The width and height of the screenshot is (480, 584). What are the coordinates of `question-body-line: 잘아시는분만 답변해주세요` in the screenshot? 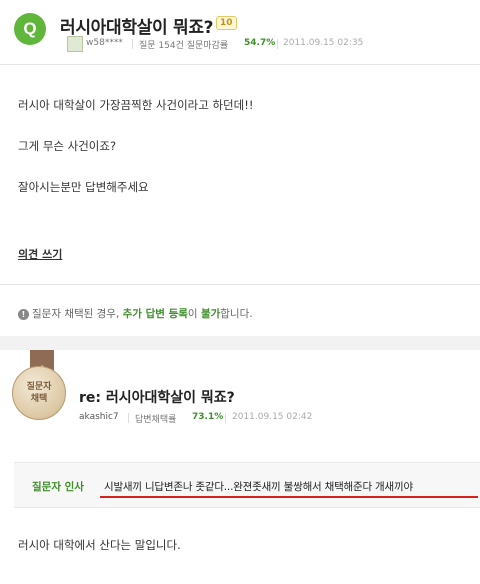 It's located at (83, 187).